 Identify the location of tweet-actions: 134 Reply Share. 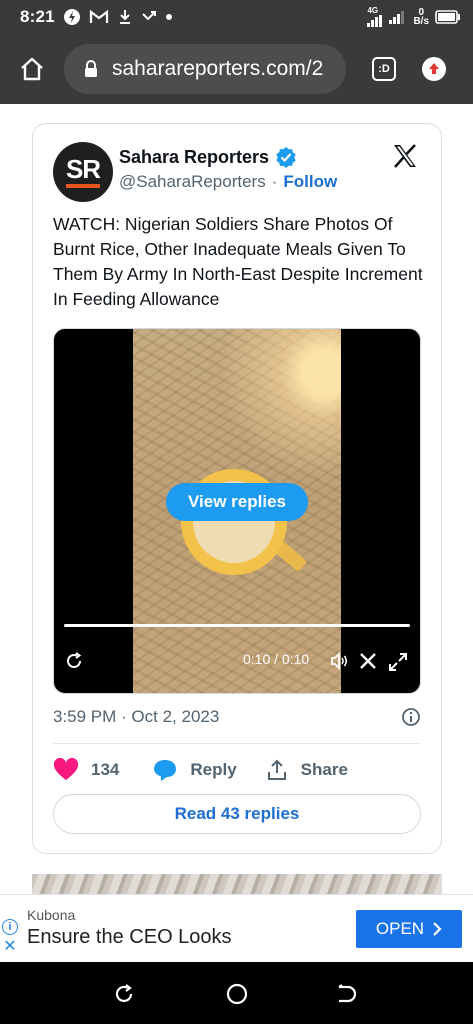
(237, 770).